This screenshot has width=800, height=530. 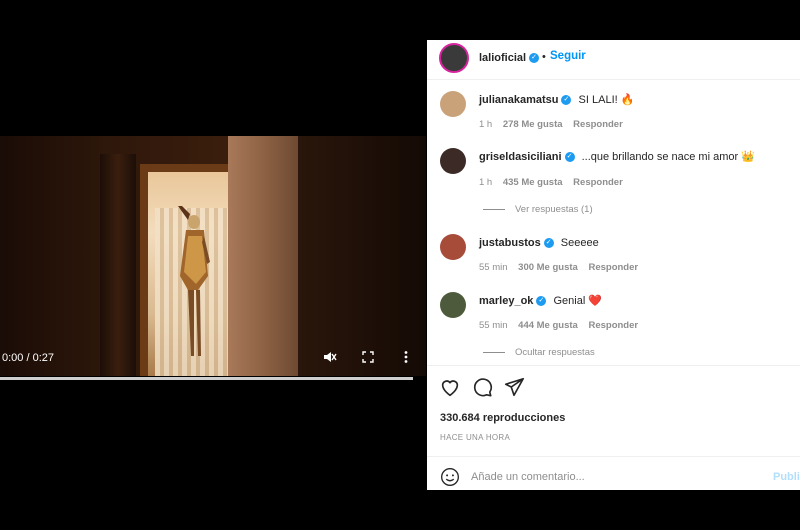 I want to click on comment-text: ...que brillando se nace mi amor 👑, so click(x=668, y=157).